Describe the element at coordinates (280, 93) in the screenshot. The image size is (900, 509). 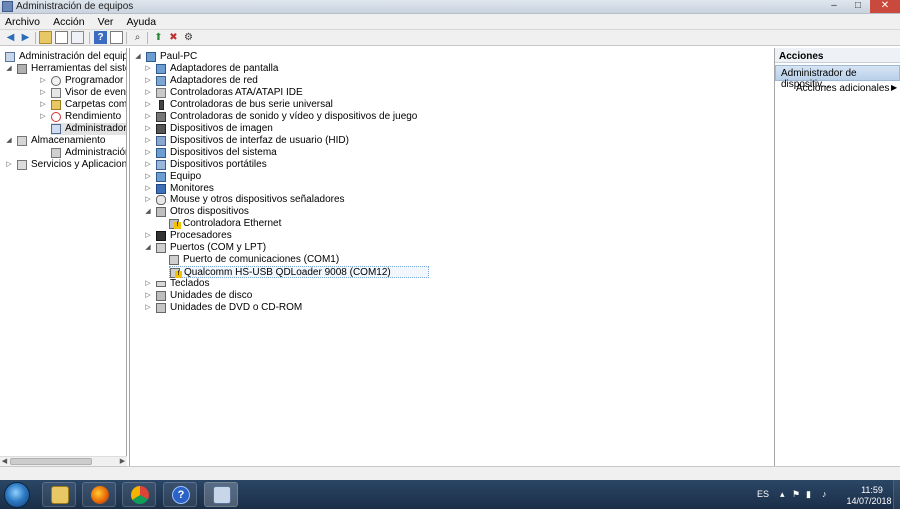
I see `device-tree-item: ▷ Controladoras ATA/ATAPI IDE` at that location.